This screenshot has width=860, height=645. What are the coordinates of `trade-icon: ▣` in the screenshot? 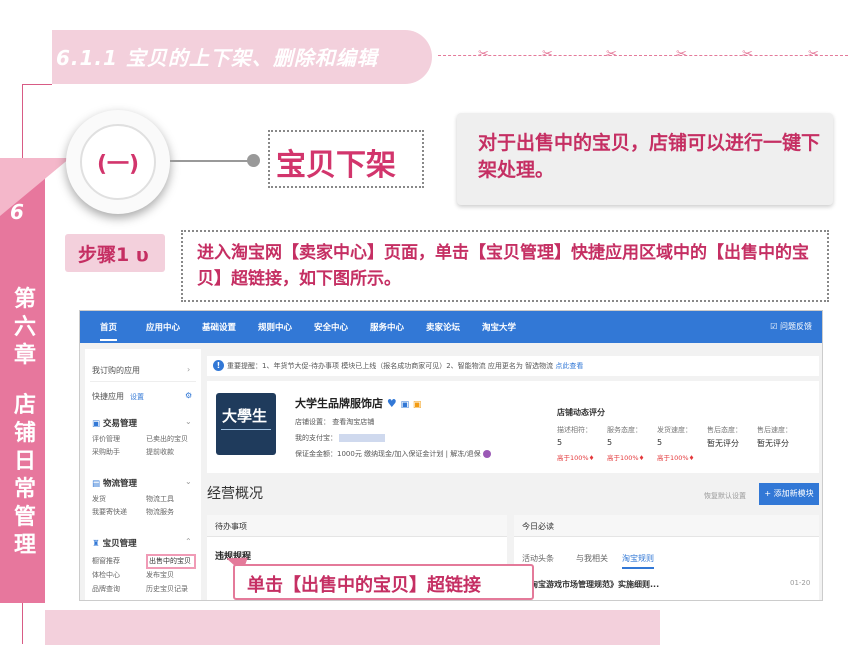 It's located at (96, 424).